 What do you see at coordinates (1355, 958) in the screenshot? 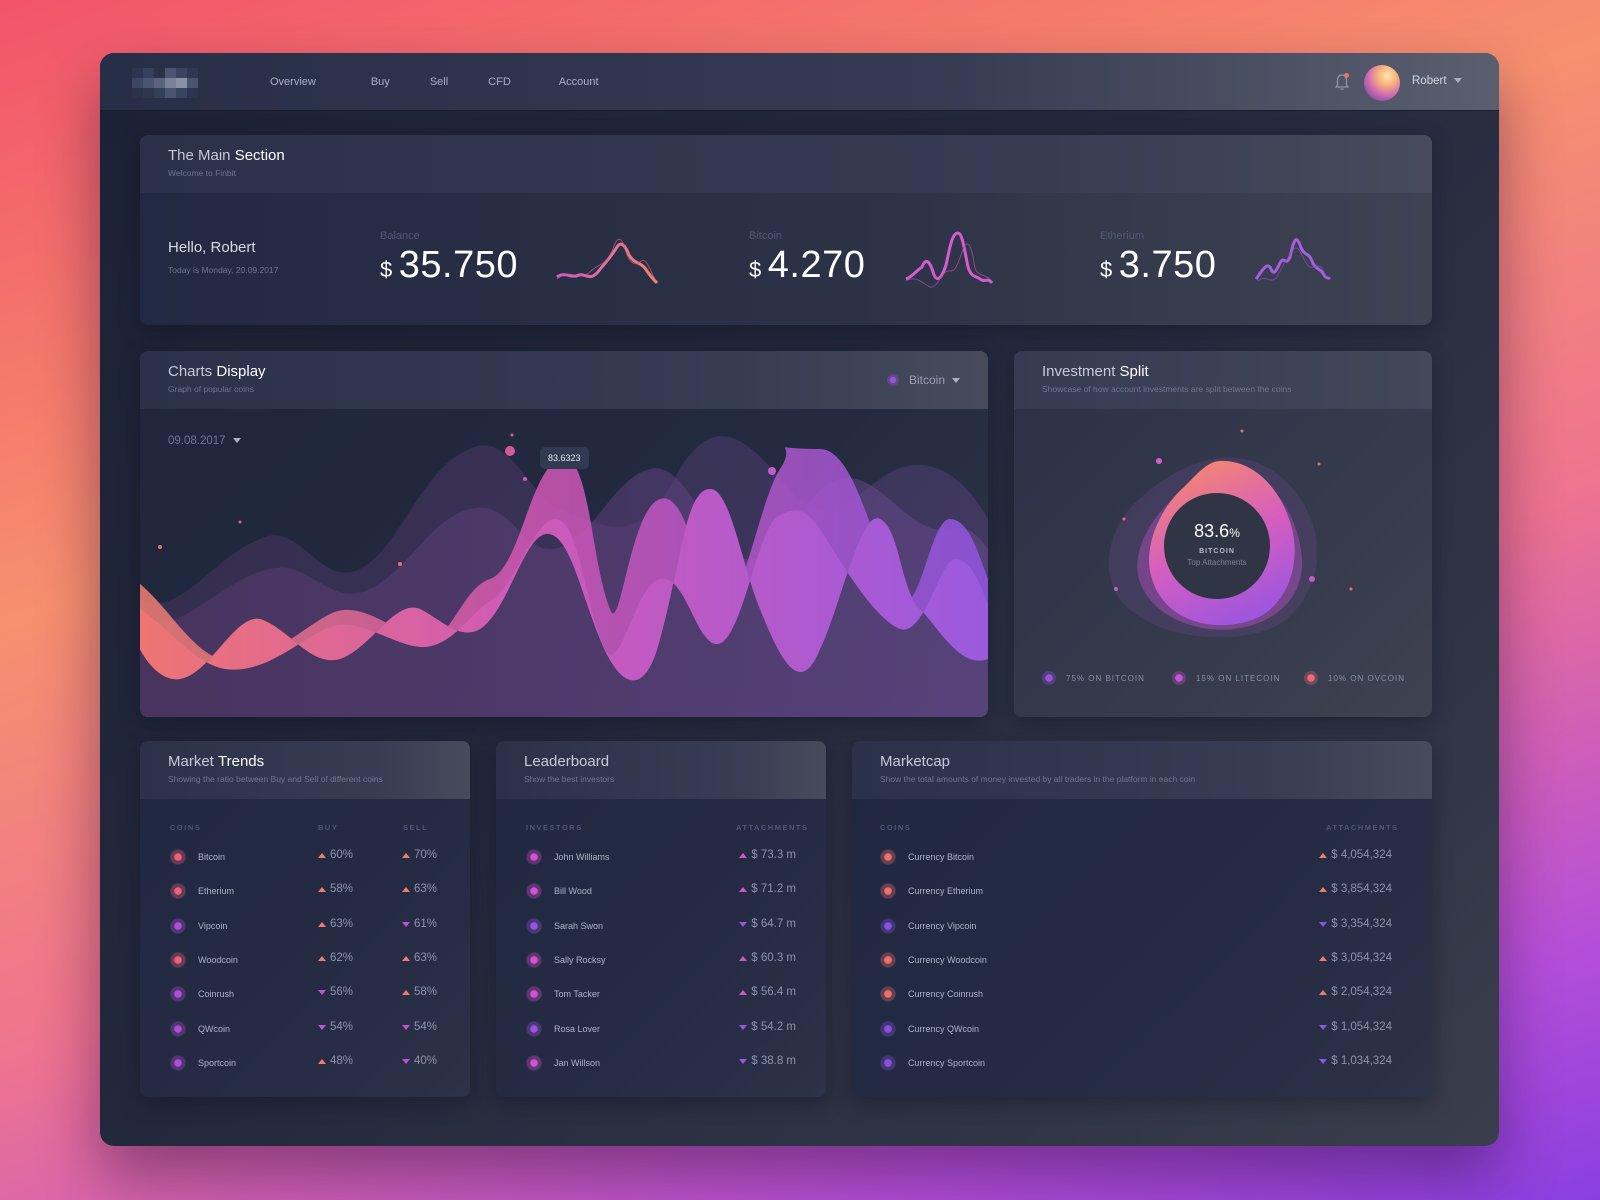
I see `row-value: $ 3,054,324` at bounding box center [1355, 958].